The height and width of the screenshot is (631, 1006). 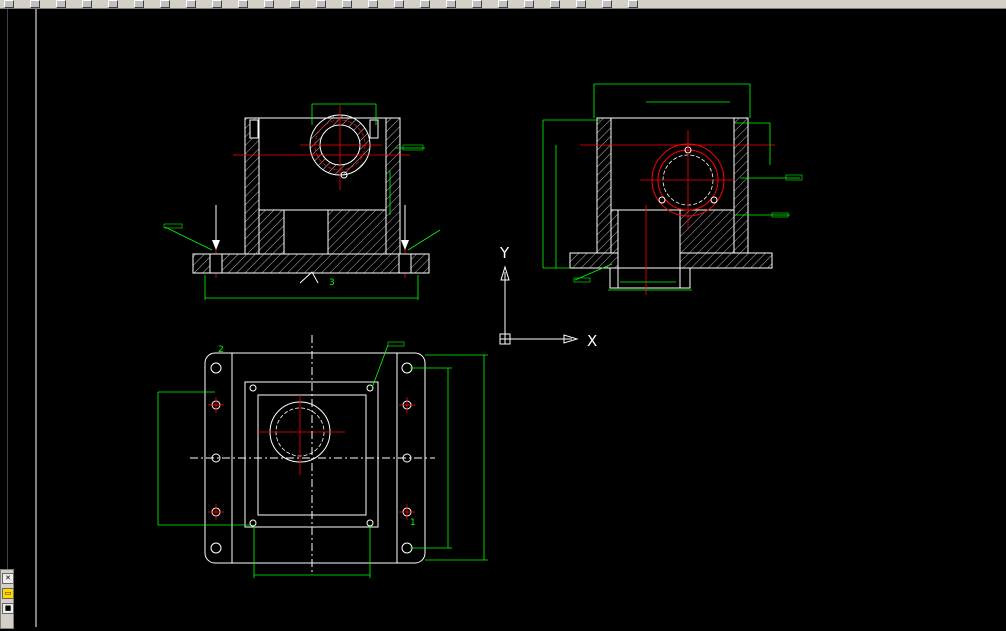 I want to click on designcenter-icon, so click(x=425, y=4).